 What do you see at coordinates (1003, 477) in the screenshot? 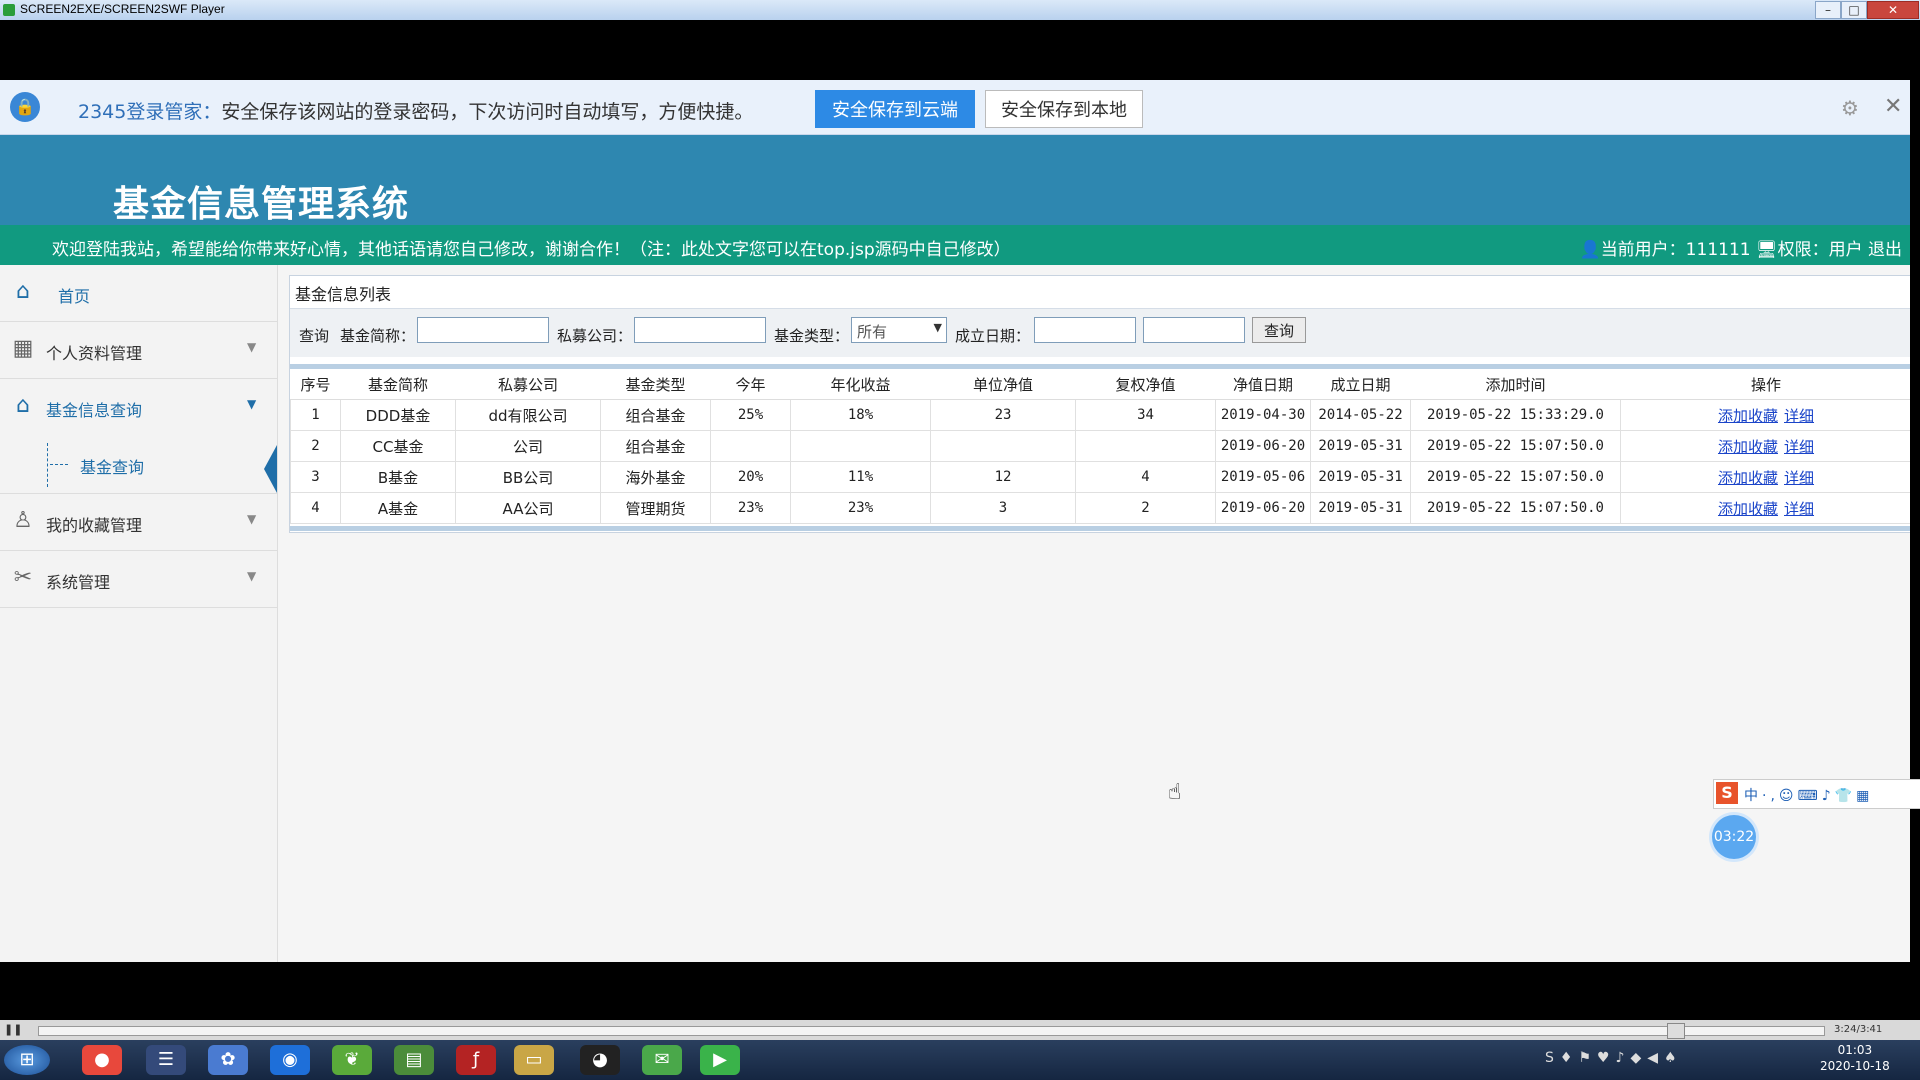
I see `cell-unit-nav: 12` at bounding box center [1003, 477].